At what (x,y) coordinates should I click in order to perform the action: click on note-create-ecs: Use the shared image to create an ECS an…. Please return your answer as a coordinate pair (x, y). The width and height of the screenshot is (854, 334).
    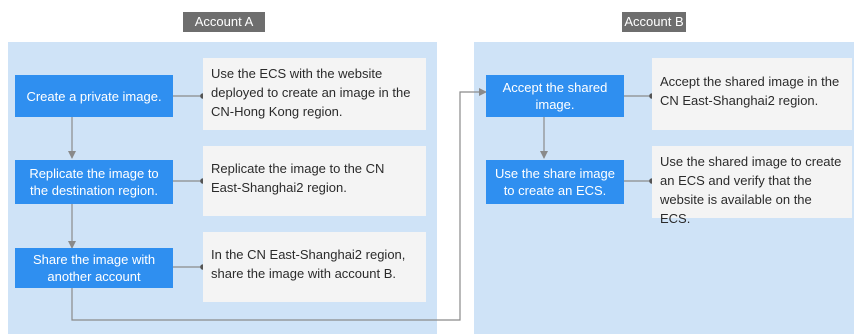
    Looking at the image, I should click on (752, 186).